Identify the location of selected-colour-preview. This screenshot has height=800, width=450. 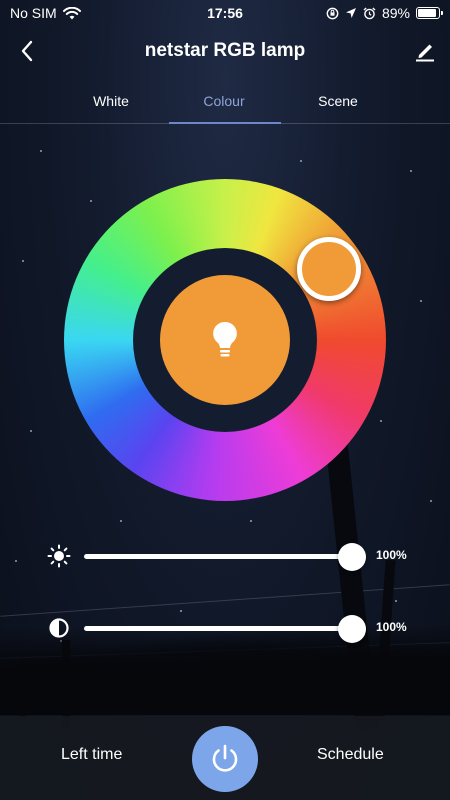
(225, 340).